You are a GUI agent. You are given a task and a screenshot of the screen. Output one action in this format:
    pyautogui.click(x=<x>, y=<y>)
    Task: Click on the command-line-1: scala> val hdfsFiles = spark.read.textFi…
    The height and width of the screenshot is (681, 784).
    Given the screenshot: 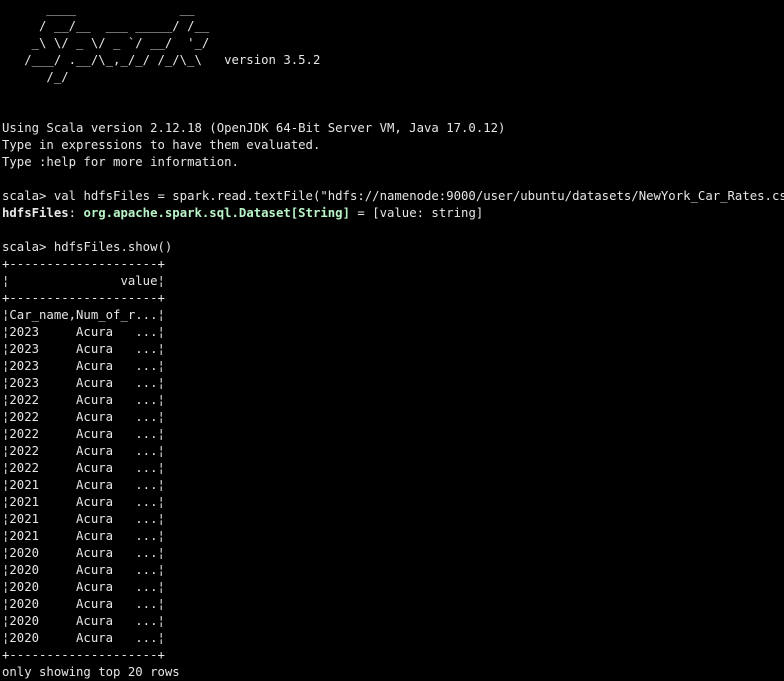 What is the action you would take?
    pyautogui.click(x=393, y=196)
    